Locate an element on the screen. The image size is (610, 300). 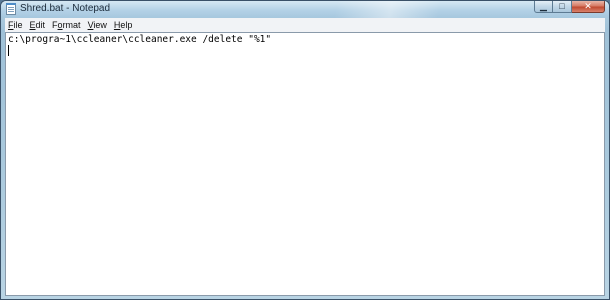
caption-buttons: ▁ □ ✕ is located at coordinates (569, 7).